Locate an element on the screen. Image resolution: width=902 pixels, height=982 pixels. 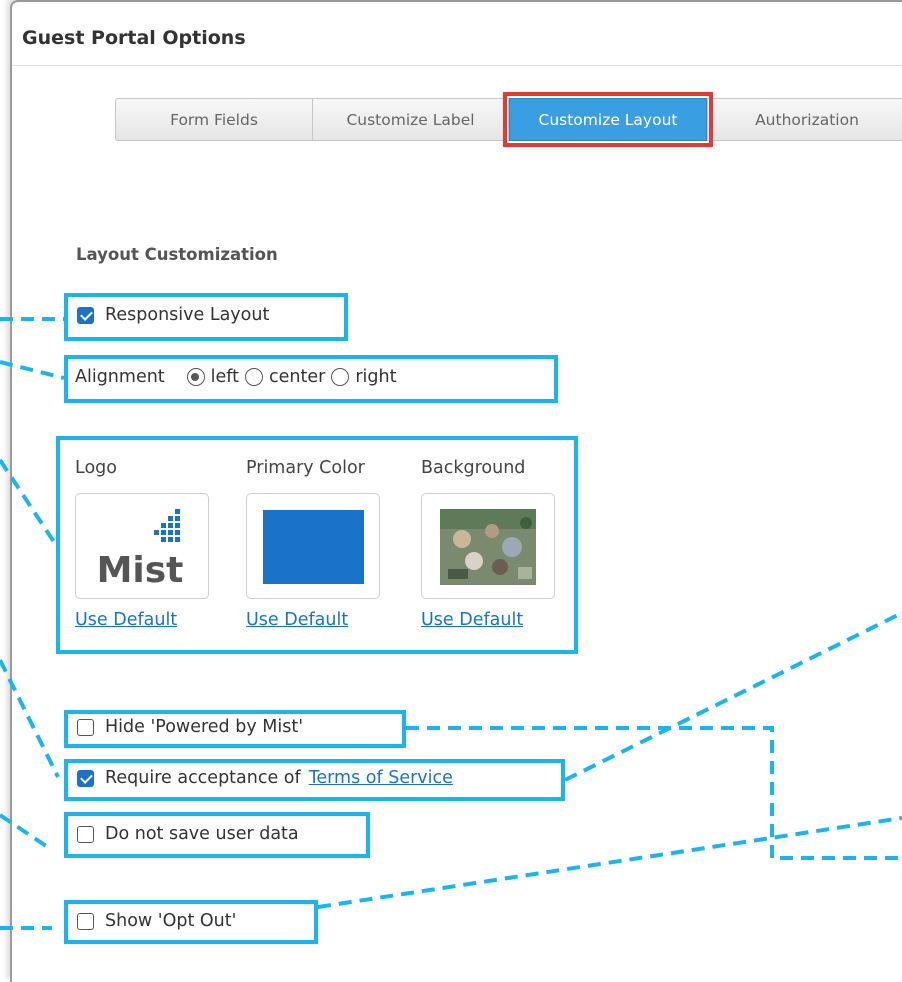
primary-color-swatch is located at coordinates (313, 547).